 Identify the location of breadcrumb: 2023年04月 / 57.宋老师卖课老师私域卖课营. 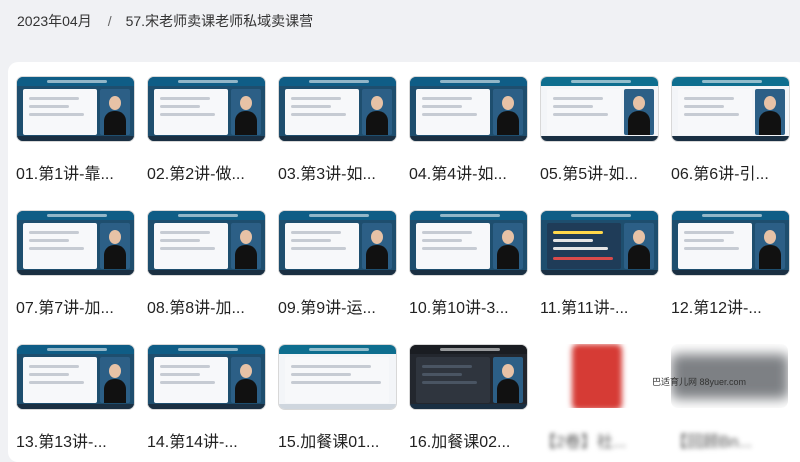
(165, 21).